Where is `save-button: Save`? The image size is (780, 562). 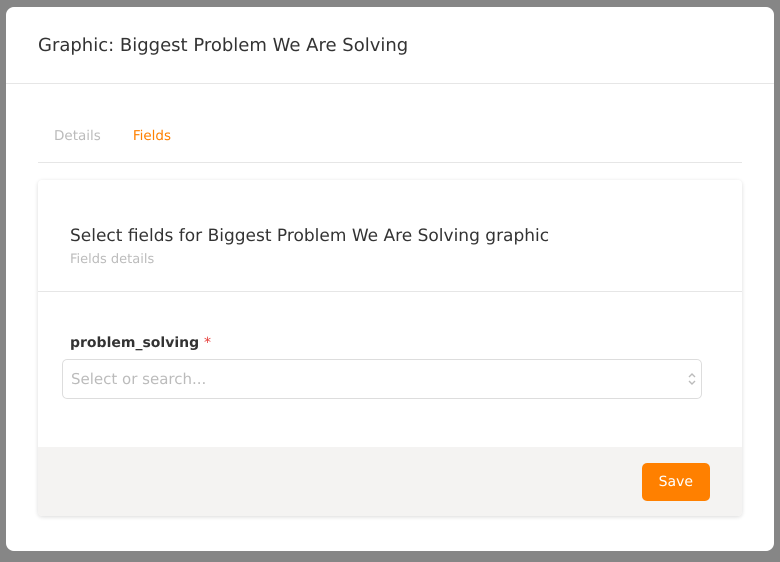
save-button: Save is located at coordinates (676, 481).